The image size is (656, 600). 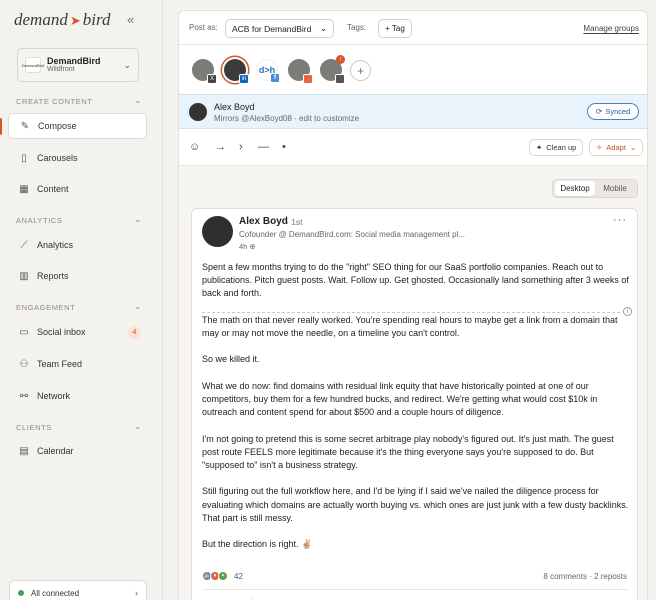 I want to click on sidebar-item-label: Carousels, so click(x=57, y=158).